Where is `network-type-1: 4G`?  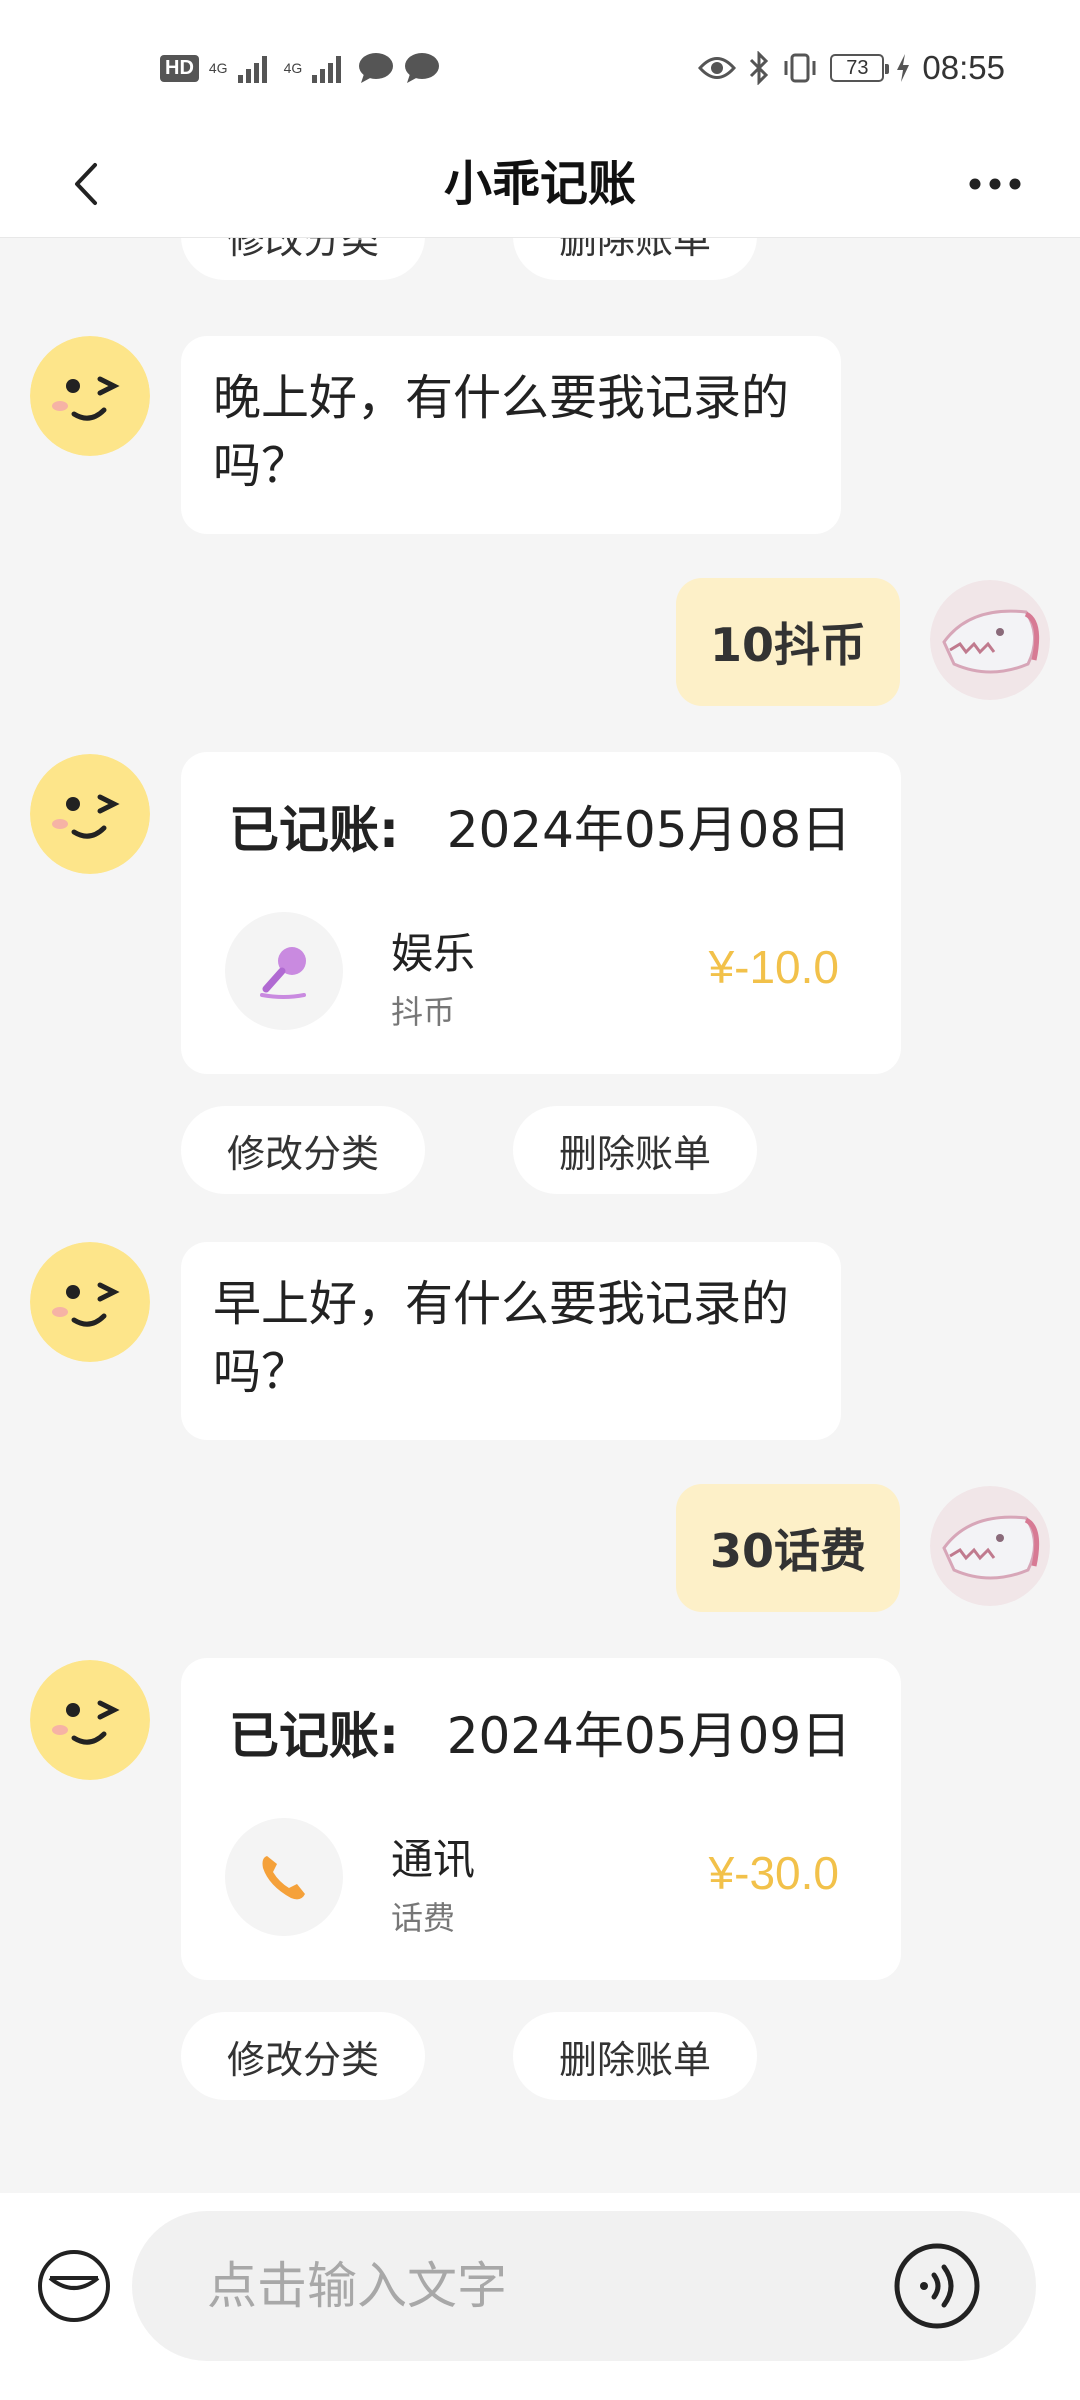
network-type-1: 4G is located at coordinates (218, 68).